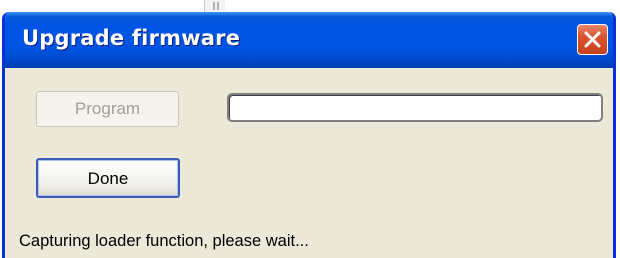 The image size is (620, 258). Describe the element at coordinates (108, 178) in the screenshot. I see `done-button: Done` at that location.